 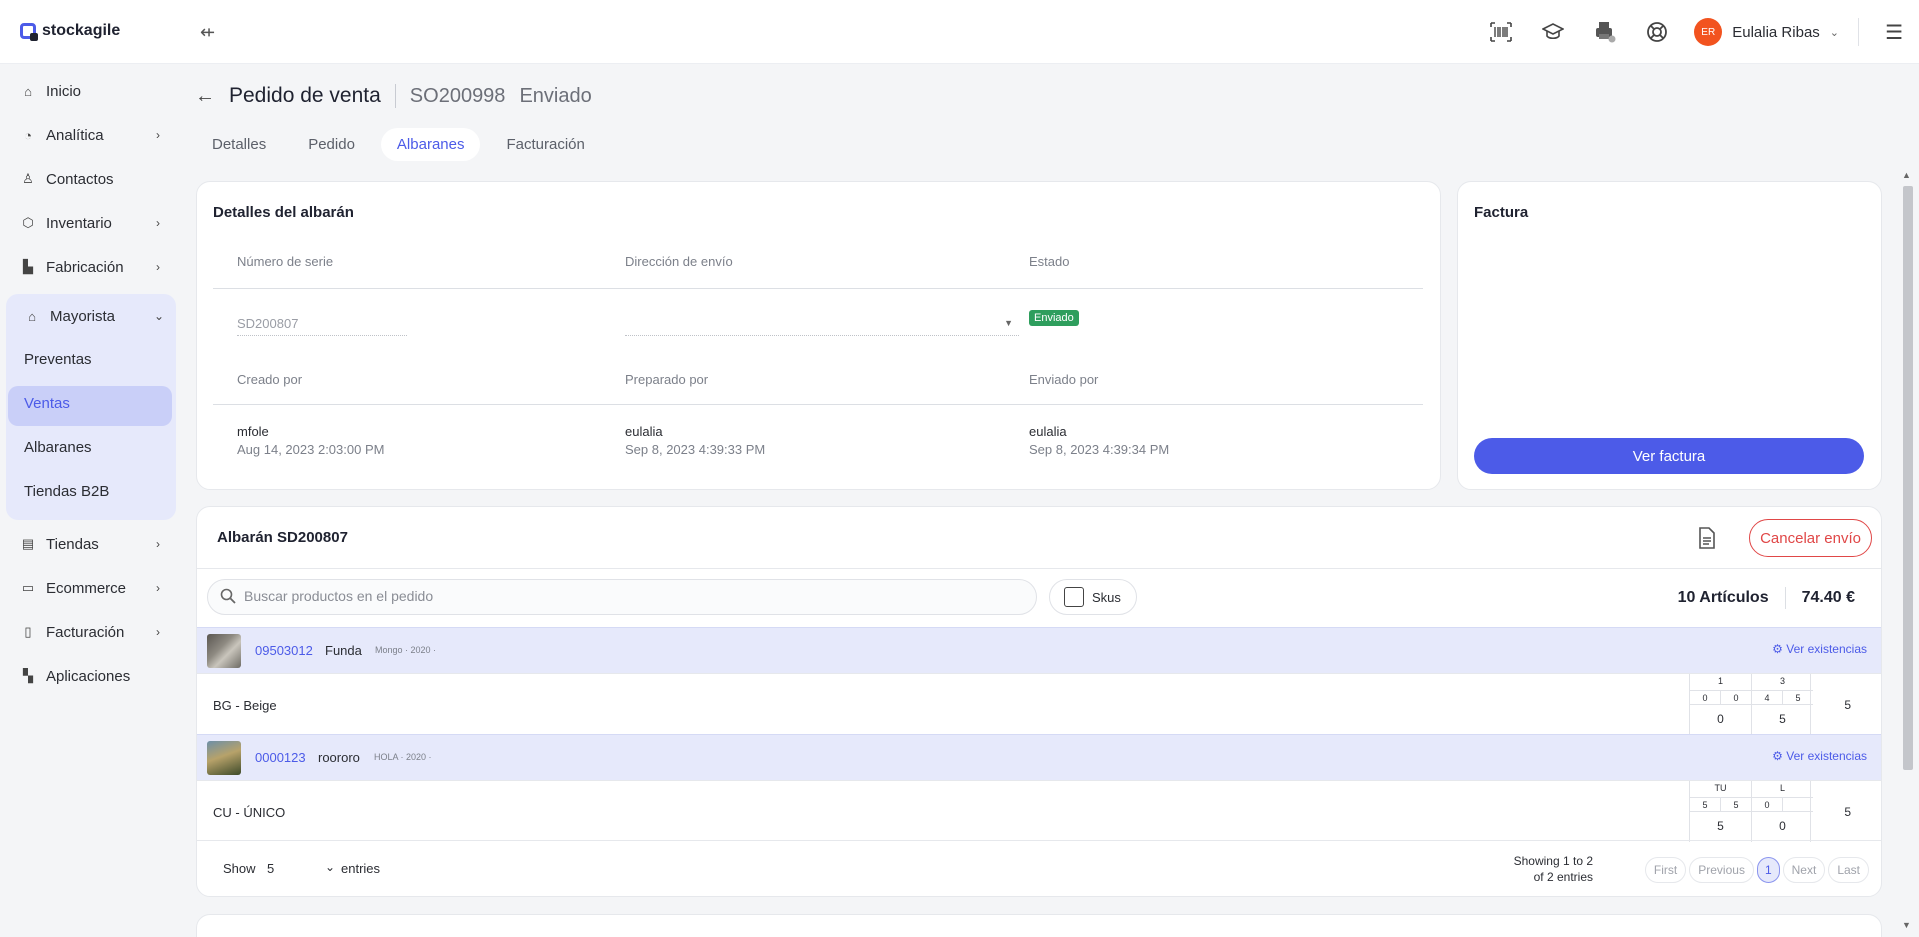 What do you see at coordinates (28, 543) in the screenshot?
I see `store-icon: ▤` at bounding box center [28, 543].